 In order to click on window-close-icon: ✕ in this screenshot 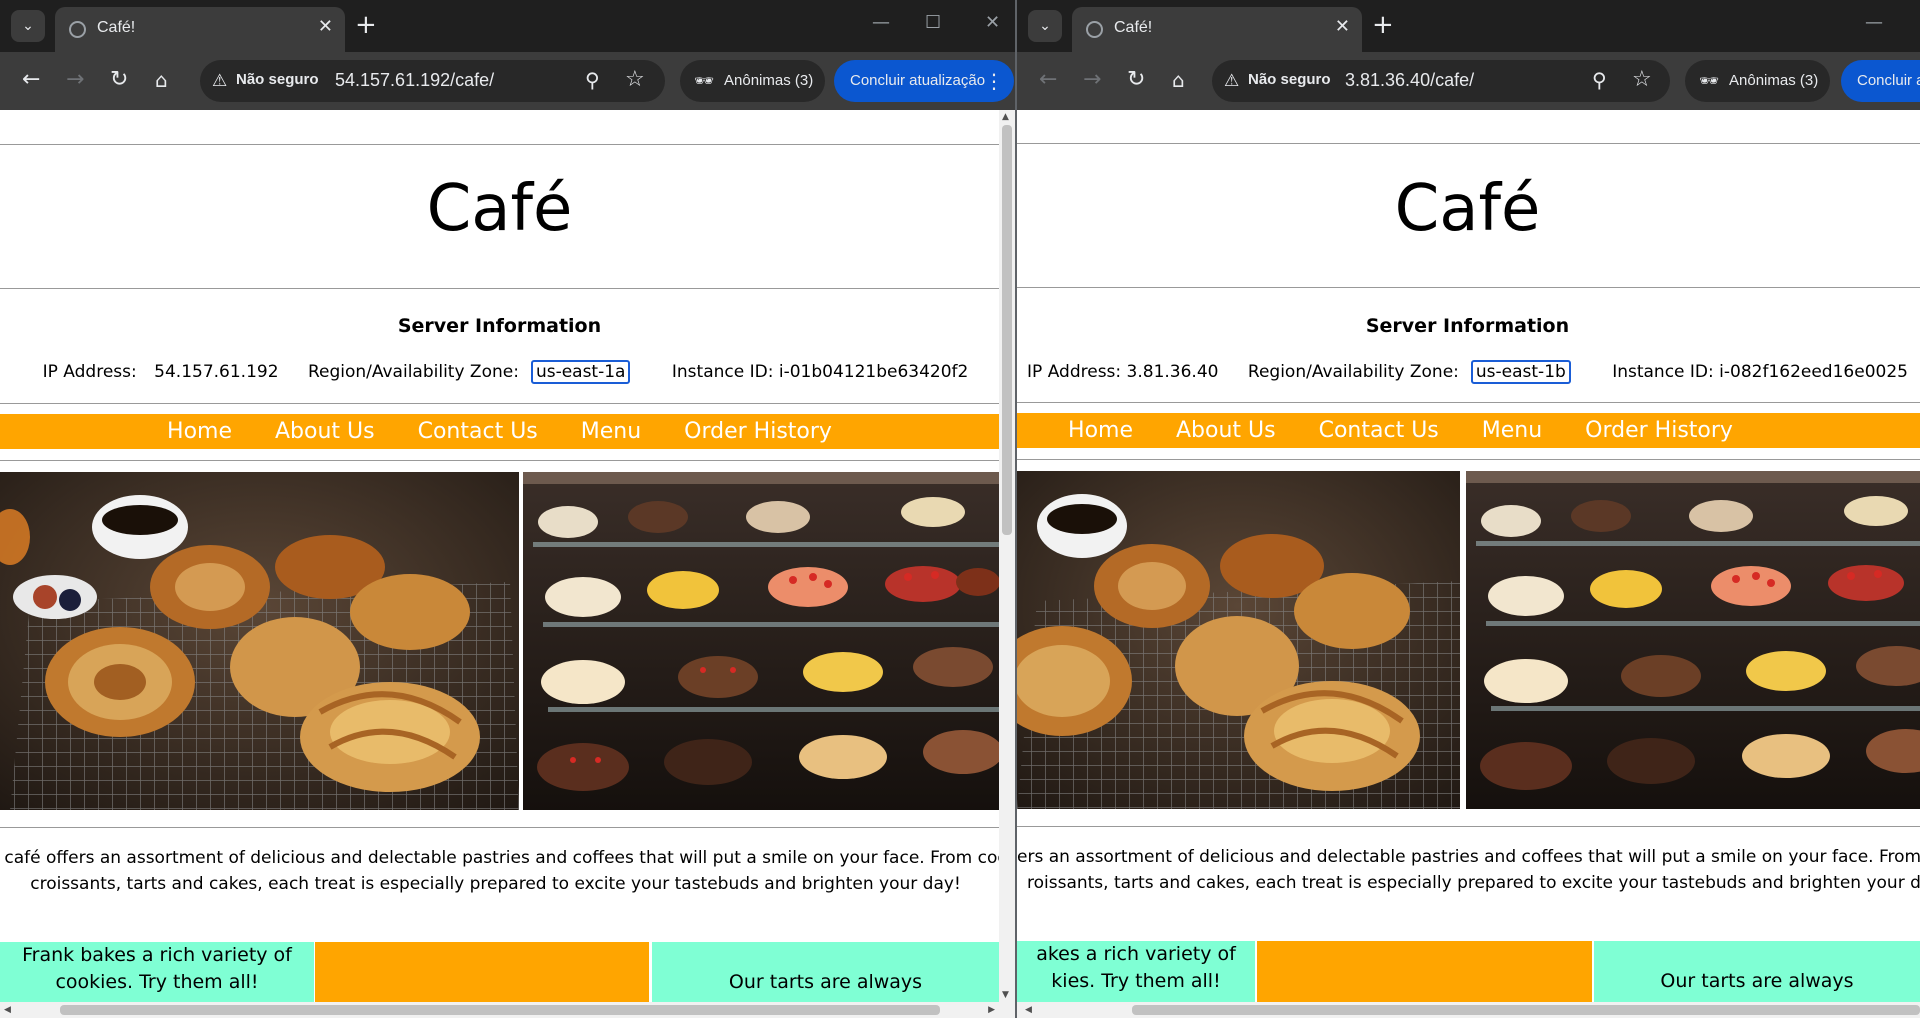, I will do `click(992, 22)`.